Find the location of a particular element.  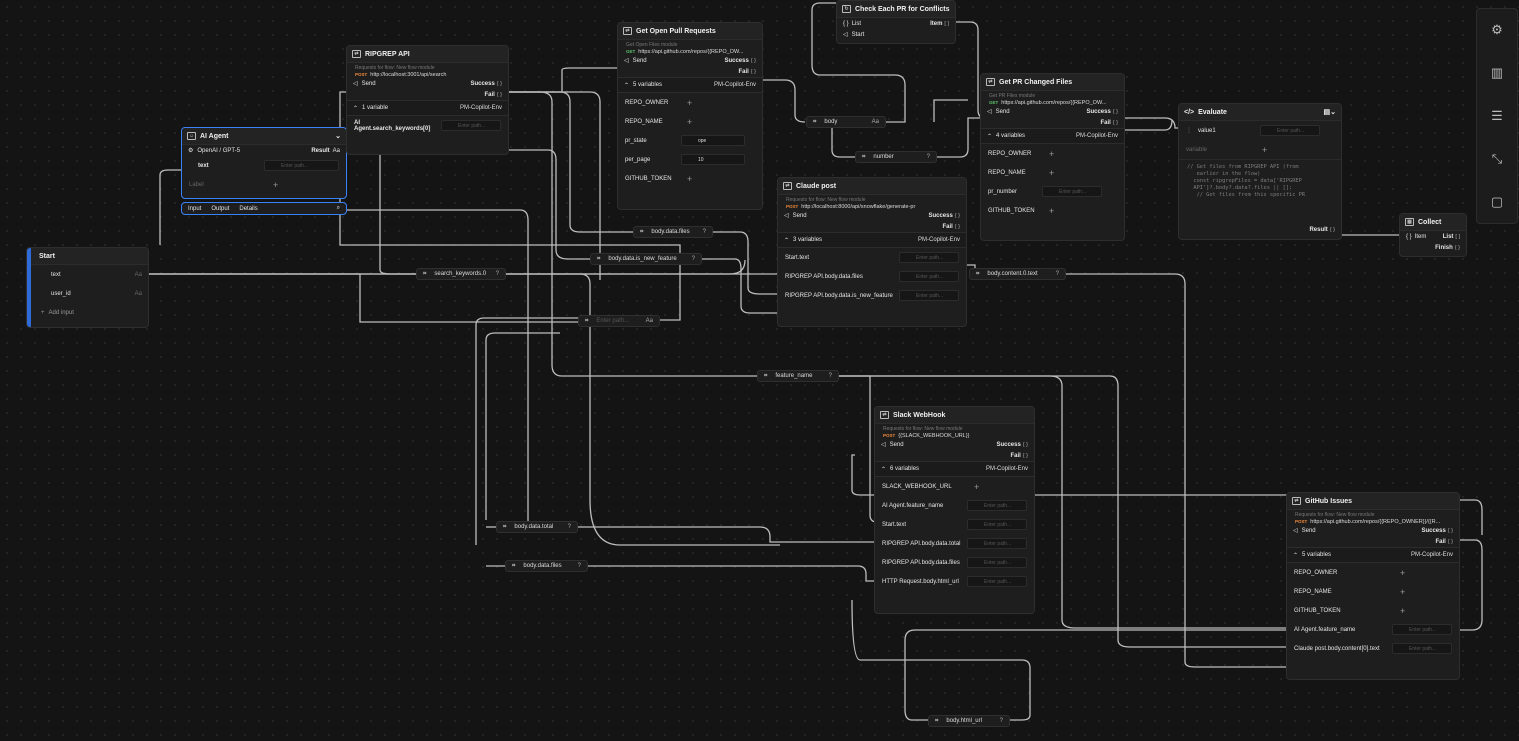

chevron-down-icon: ⌄ is located at coordinates (338, 136).